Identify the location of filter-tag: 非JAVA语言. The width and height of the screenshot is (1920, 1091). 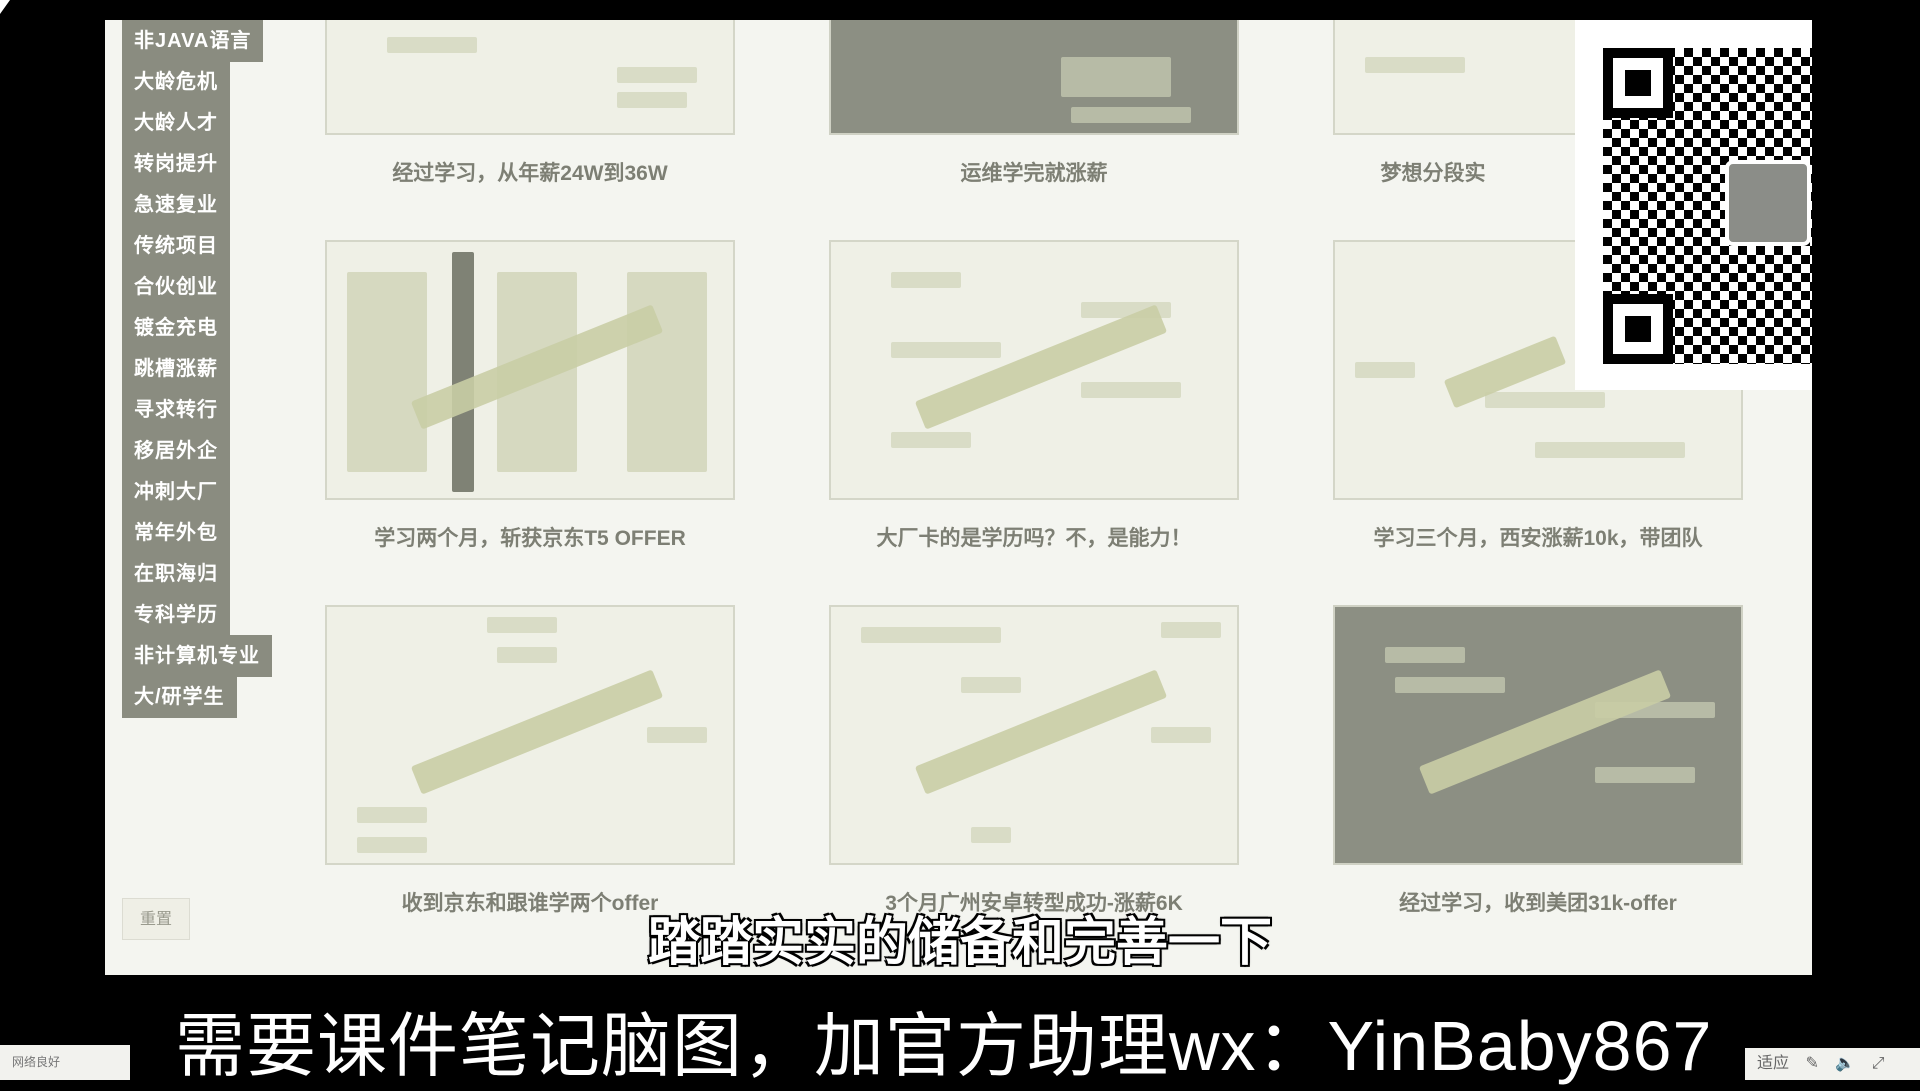
(193, 41).